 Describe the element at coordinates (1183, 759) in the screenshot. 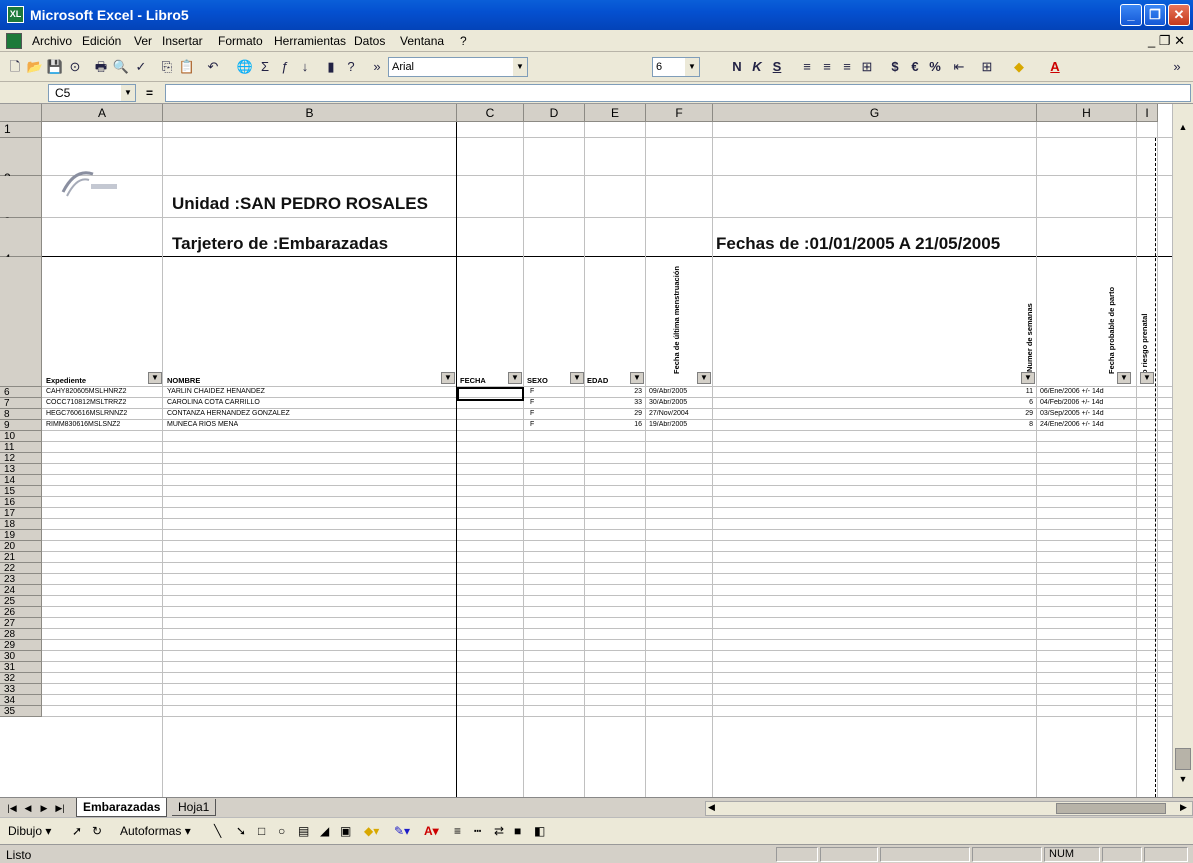

I see `scroll-thumb` at that location.